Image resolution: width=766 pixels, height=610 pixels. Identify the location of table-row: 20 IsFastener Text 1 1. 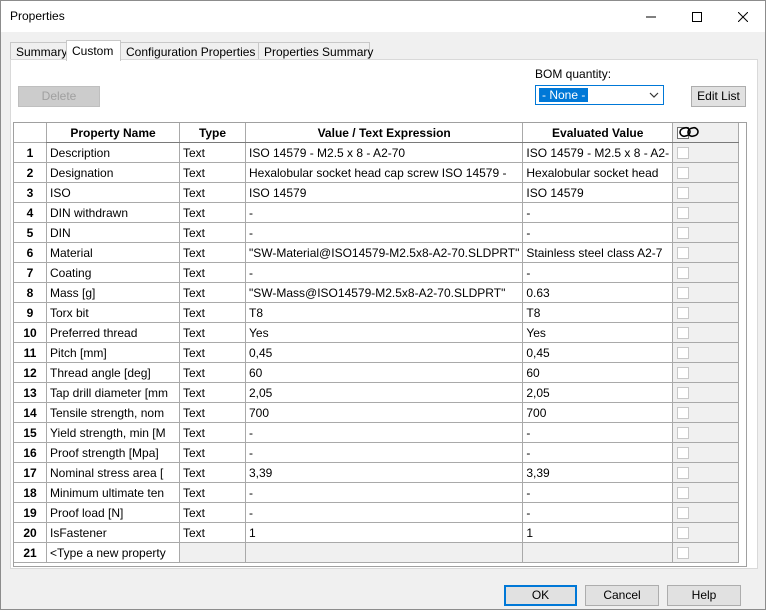
(377, 532).